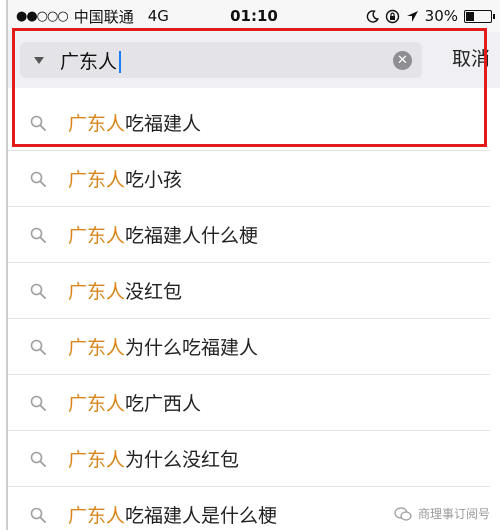 The height and width of the screenshot is (530, 500). Describe the element at coordinates (453, 514) in the screenshot. I see `watermark-text: 商理事订阅号` at that location.